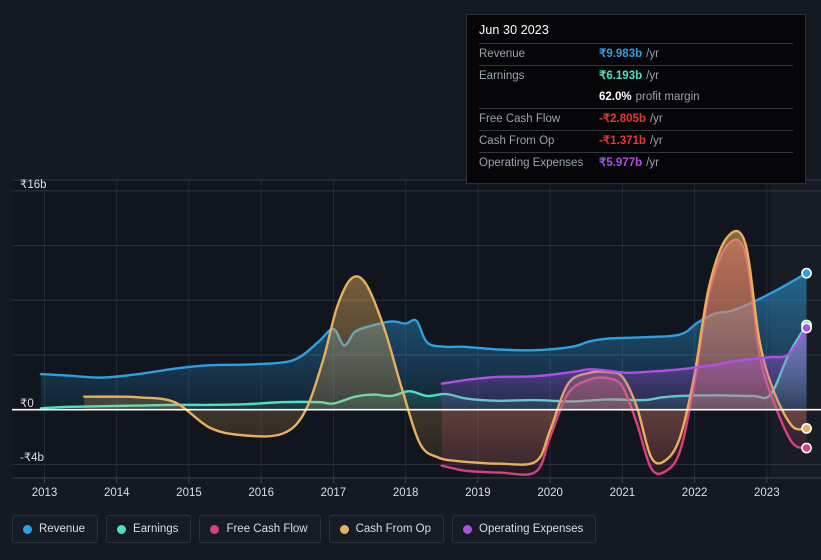 This screenshot has width=821, height=560. What do you see at coordinates (267, 529) in the screenshot?
I see `legend-item-label: Free Cash Flow` at bounding box center [267, 529].